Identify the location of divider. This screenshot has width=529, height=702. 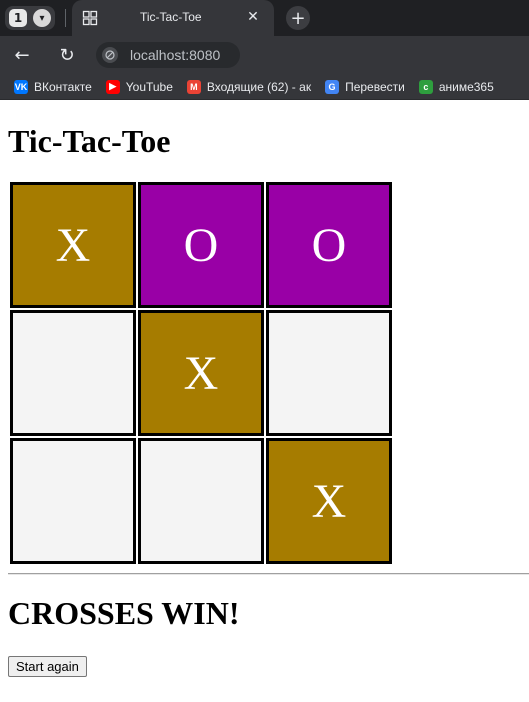
(268, 574).